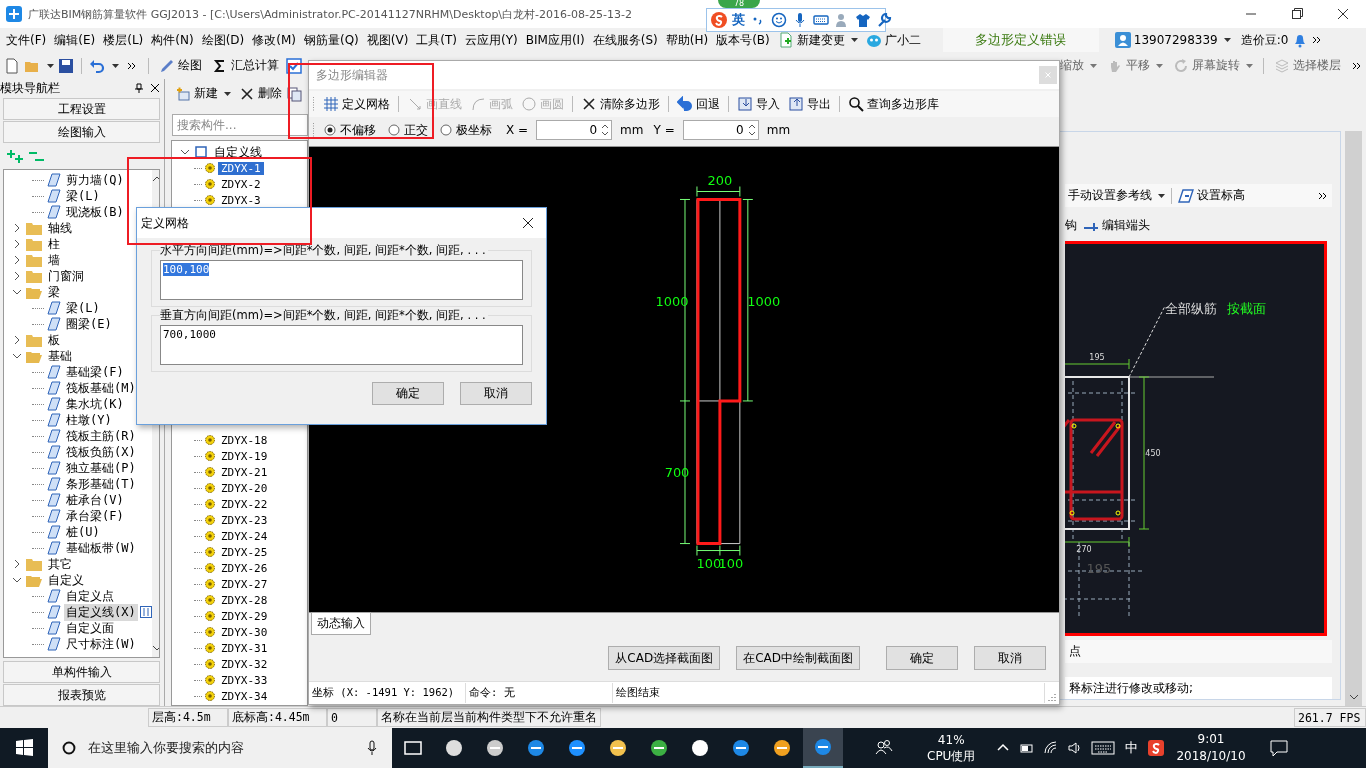 The image size is (1366, 768). What do you see at coordinates (83, 532) in the screenshot?
I see `tree-item: 桩(U)` at bounding box center [83, 532].